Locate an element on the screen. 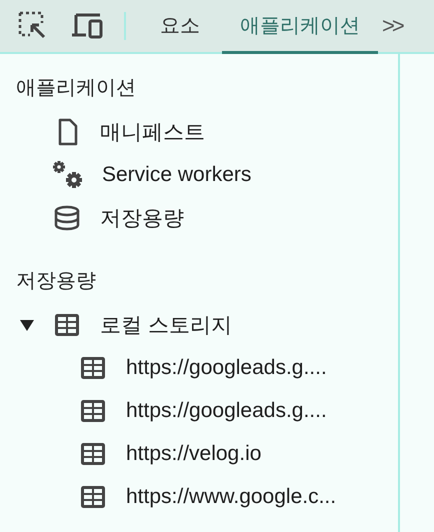 This screenshot has height=532, width=434. section-heading: 저장용량 is located at coordinates (56, 281).